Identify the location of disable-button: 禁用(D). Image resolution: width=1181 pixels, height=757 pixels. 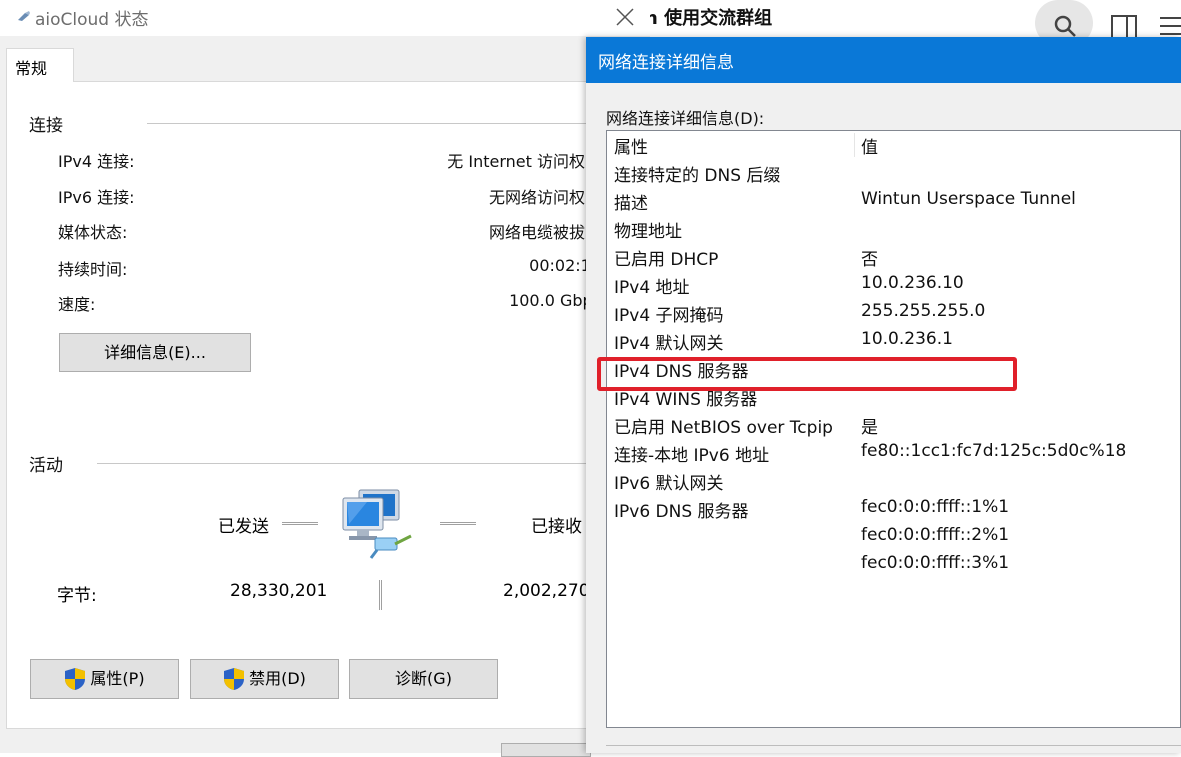
(264, 679).